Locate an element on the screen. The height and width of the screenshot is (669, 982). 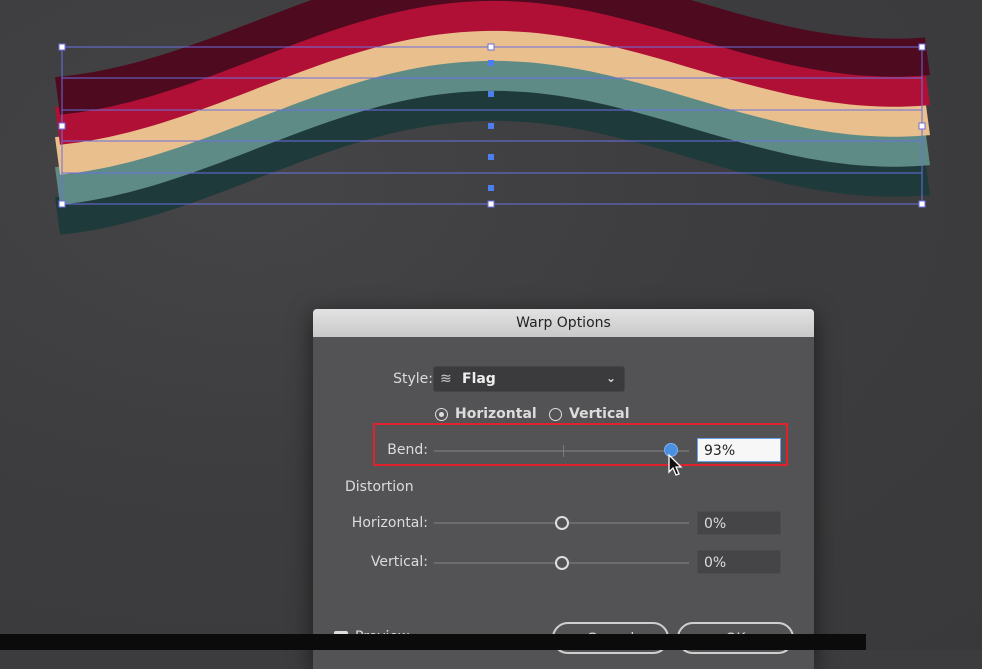
style-label: Style: is located at coordinates (413, 379).